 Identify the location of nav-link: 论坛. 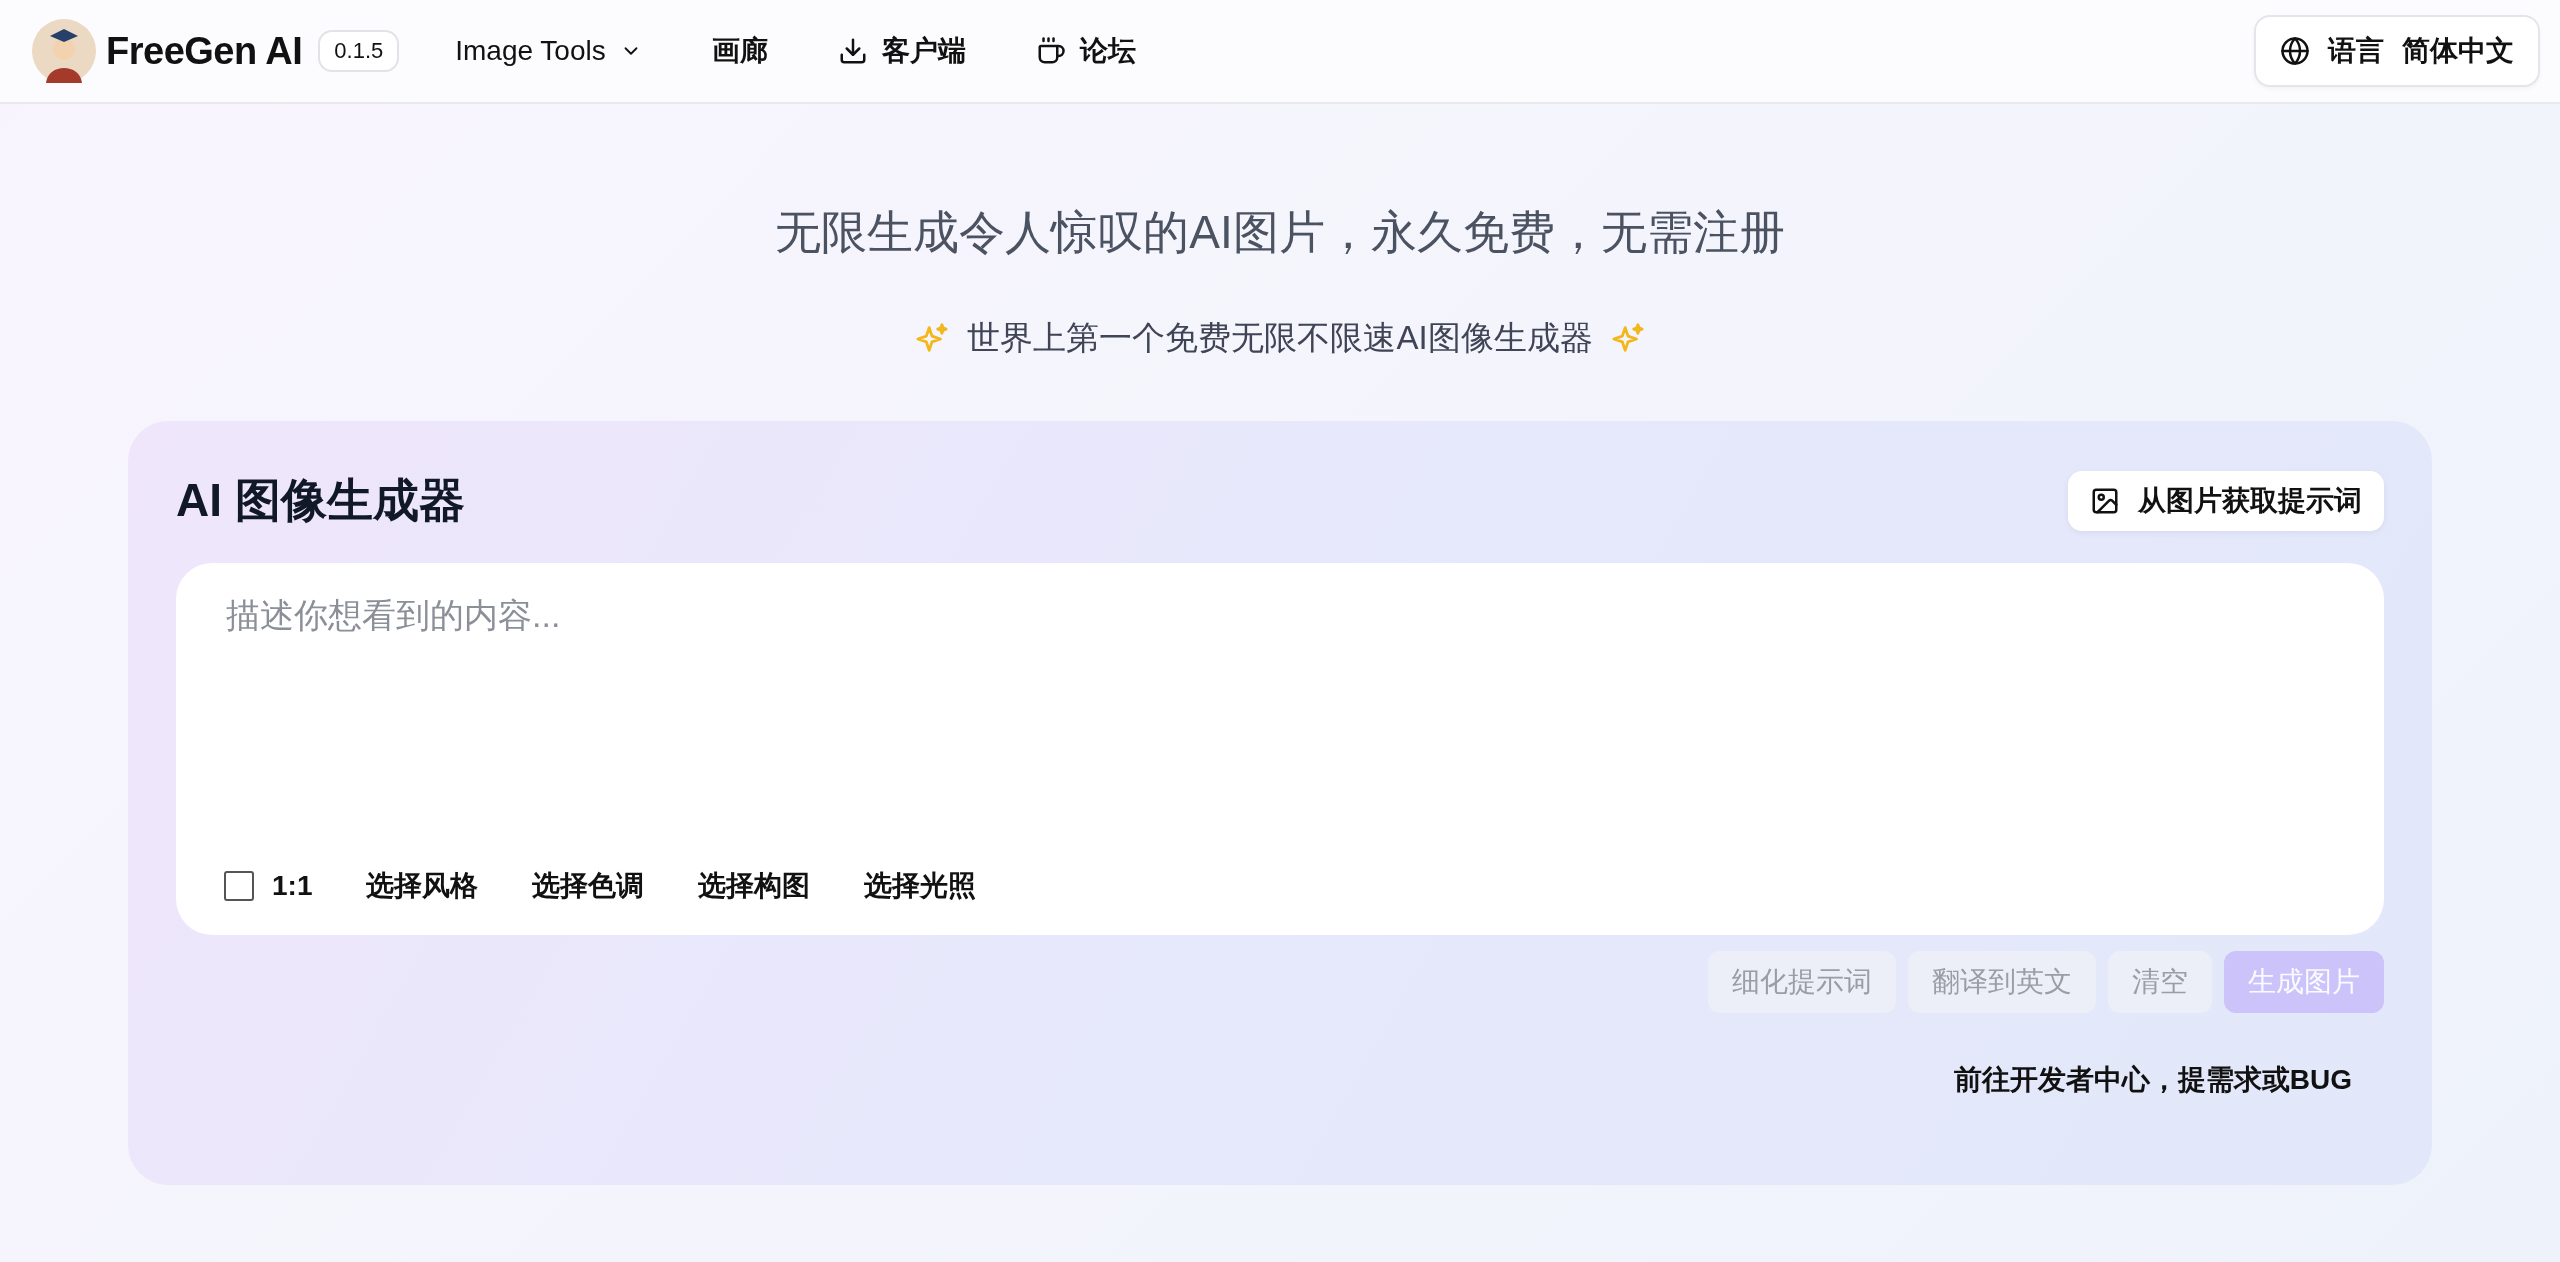
(1085, 51).